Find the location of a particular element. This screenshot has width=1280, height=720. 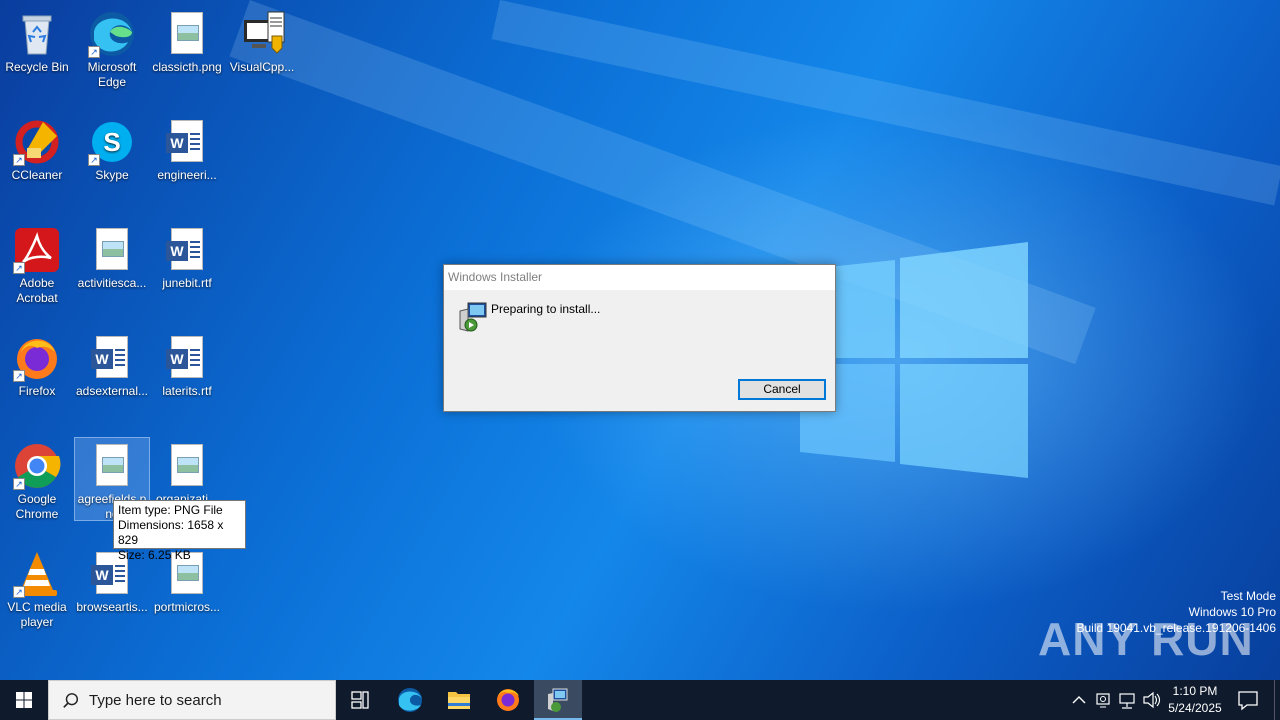

notification-icon is located at coordinates (1248, 701).